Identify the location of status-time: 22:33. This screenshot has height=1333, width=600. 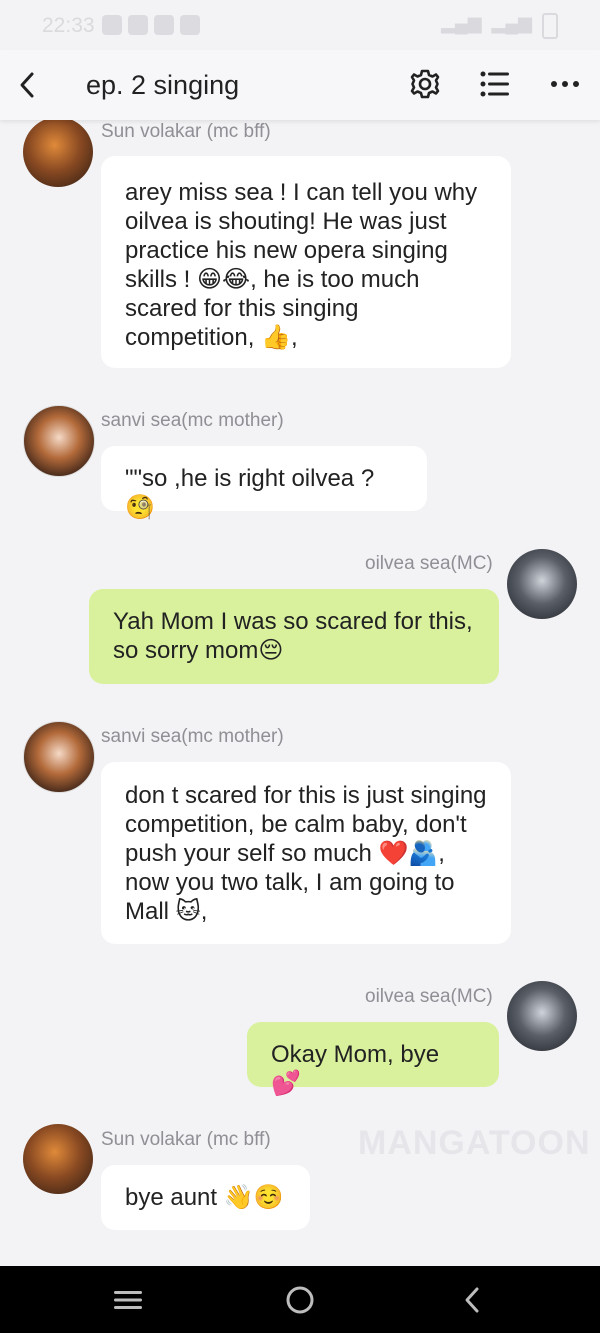
(68, 25).